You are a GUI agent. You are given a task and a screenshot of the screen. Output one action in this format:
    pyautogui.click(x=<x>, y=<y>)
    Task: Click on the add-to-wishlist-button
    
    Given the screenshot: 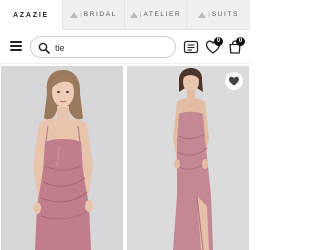 What is the action you would take?
    pyautogui.click(x=234, y=81)
    